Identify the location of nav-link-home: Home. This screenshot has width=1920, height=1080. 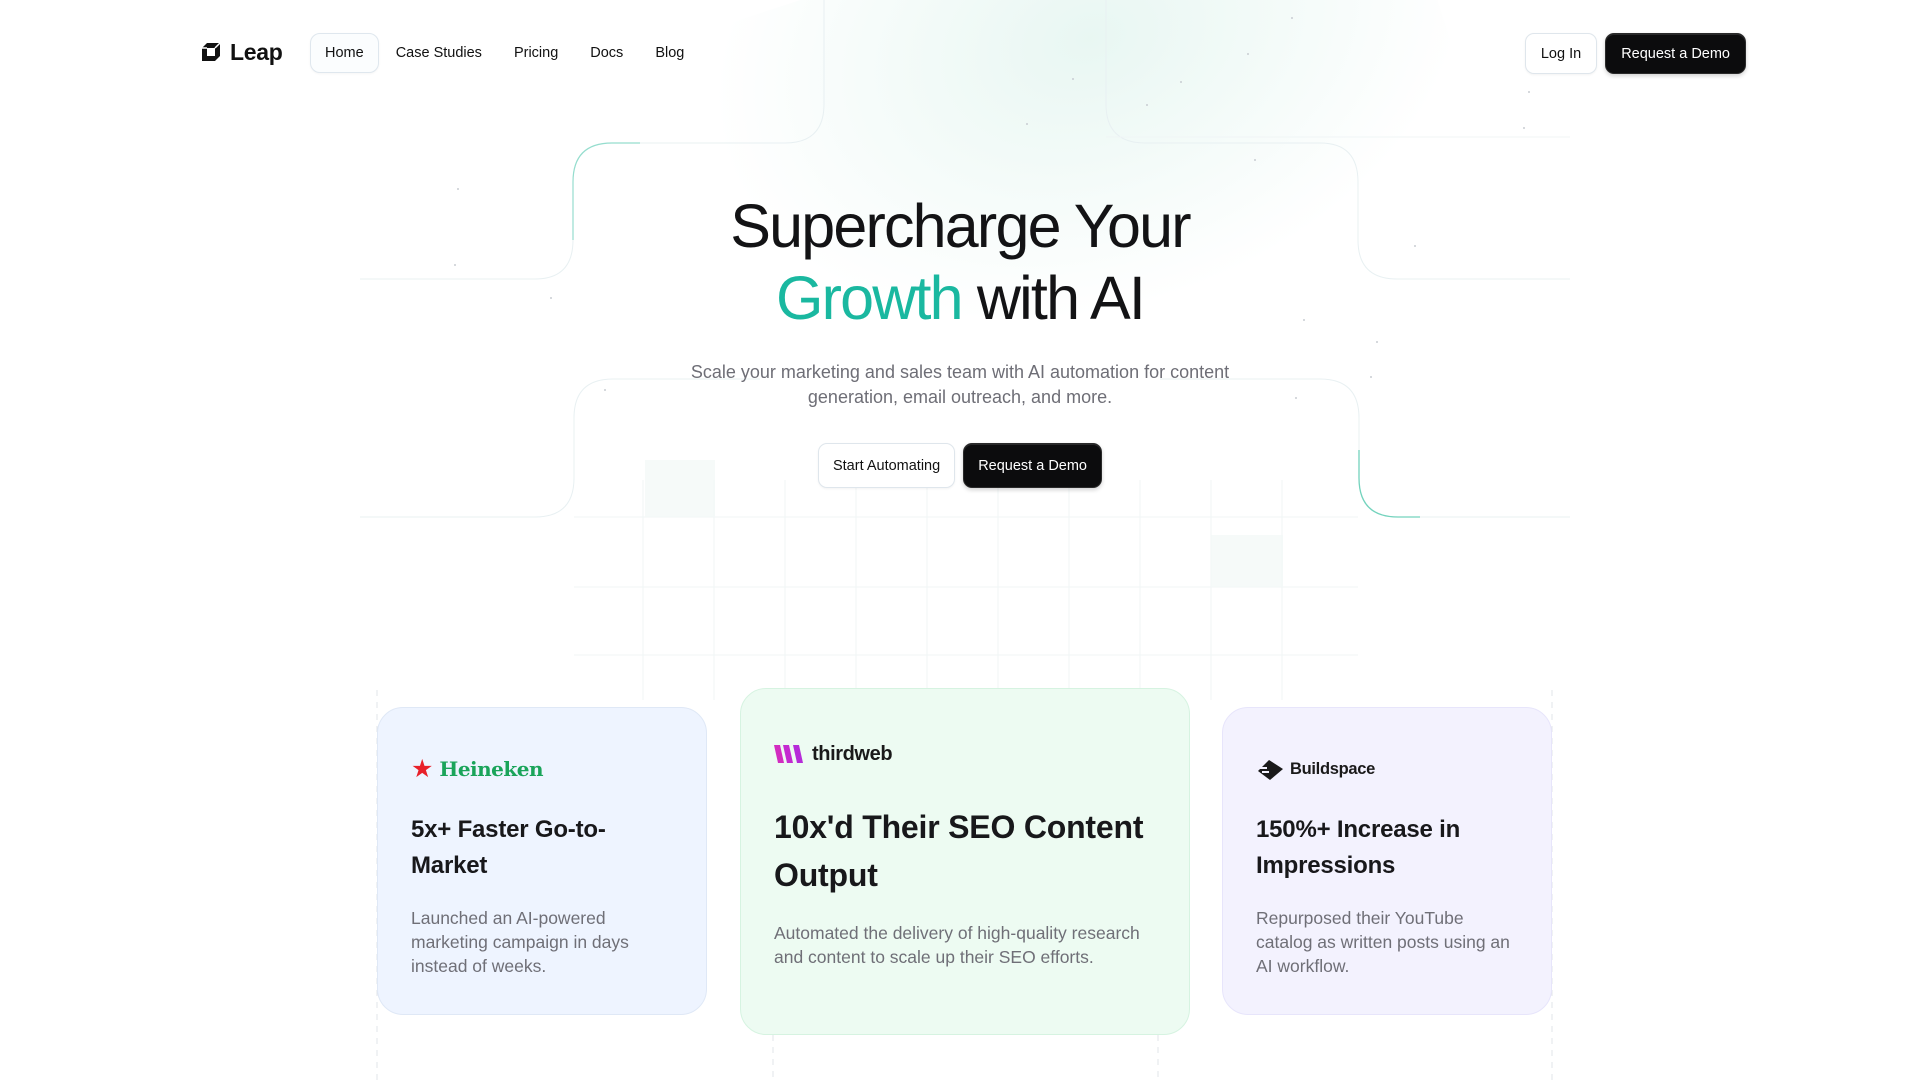
(344, 53).